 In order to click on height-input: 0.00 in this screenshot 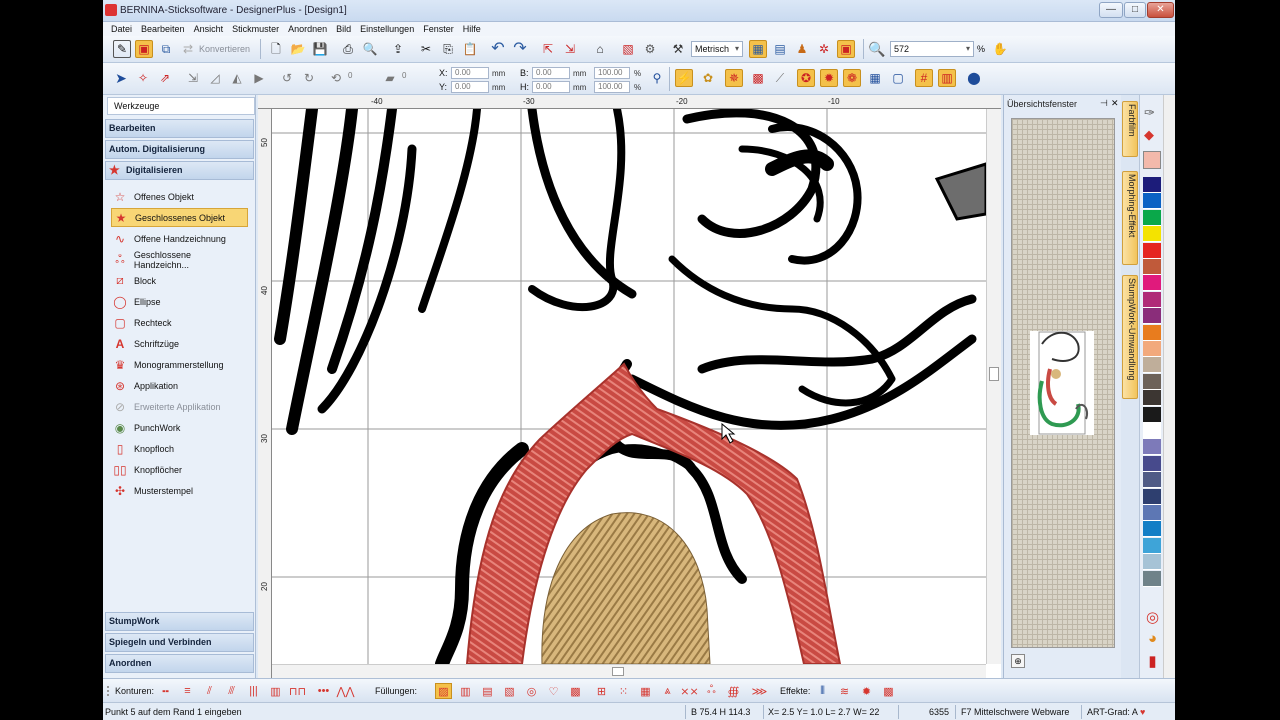, I will do `click(551, 87)`.